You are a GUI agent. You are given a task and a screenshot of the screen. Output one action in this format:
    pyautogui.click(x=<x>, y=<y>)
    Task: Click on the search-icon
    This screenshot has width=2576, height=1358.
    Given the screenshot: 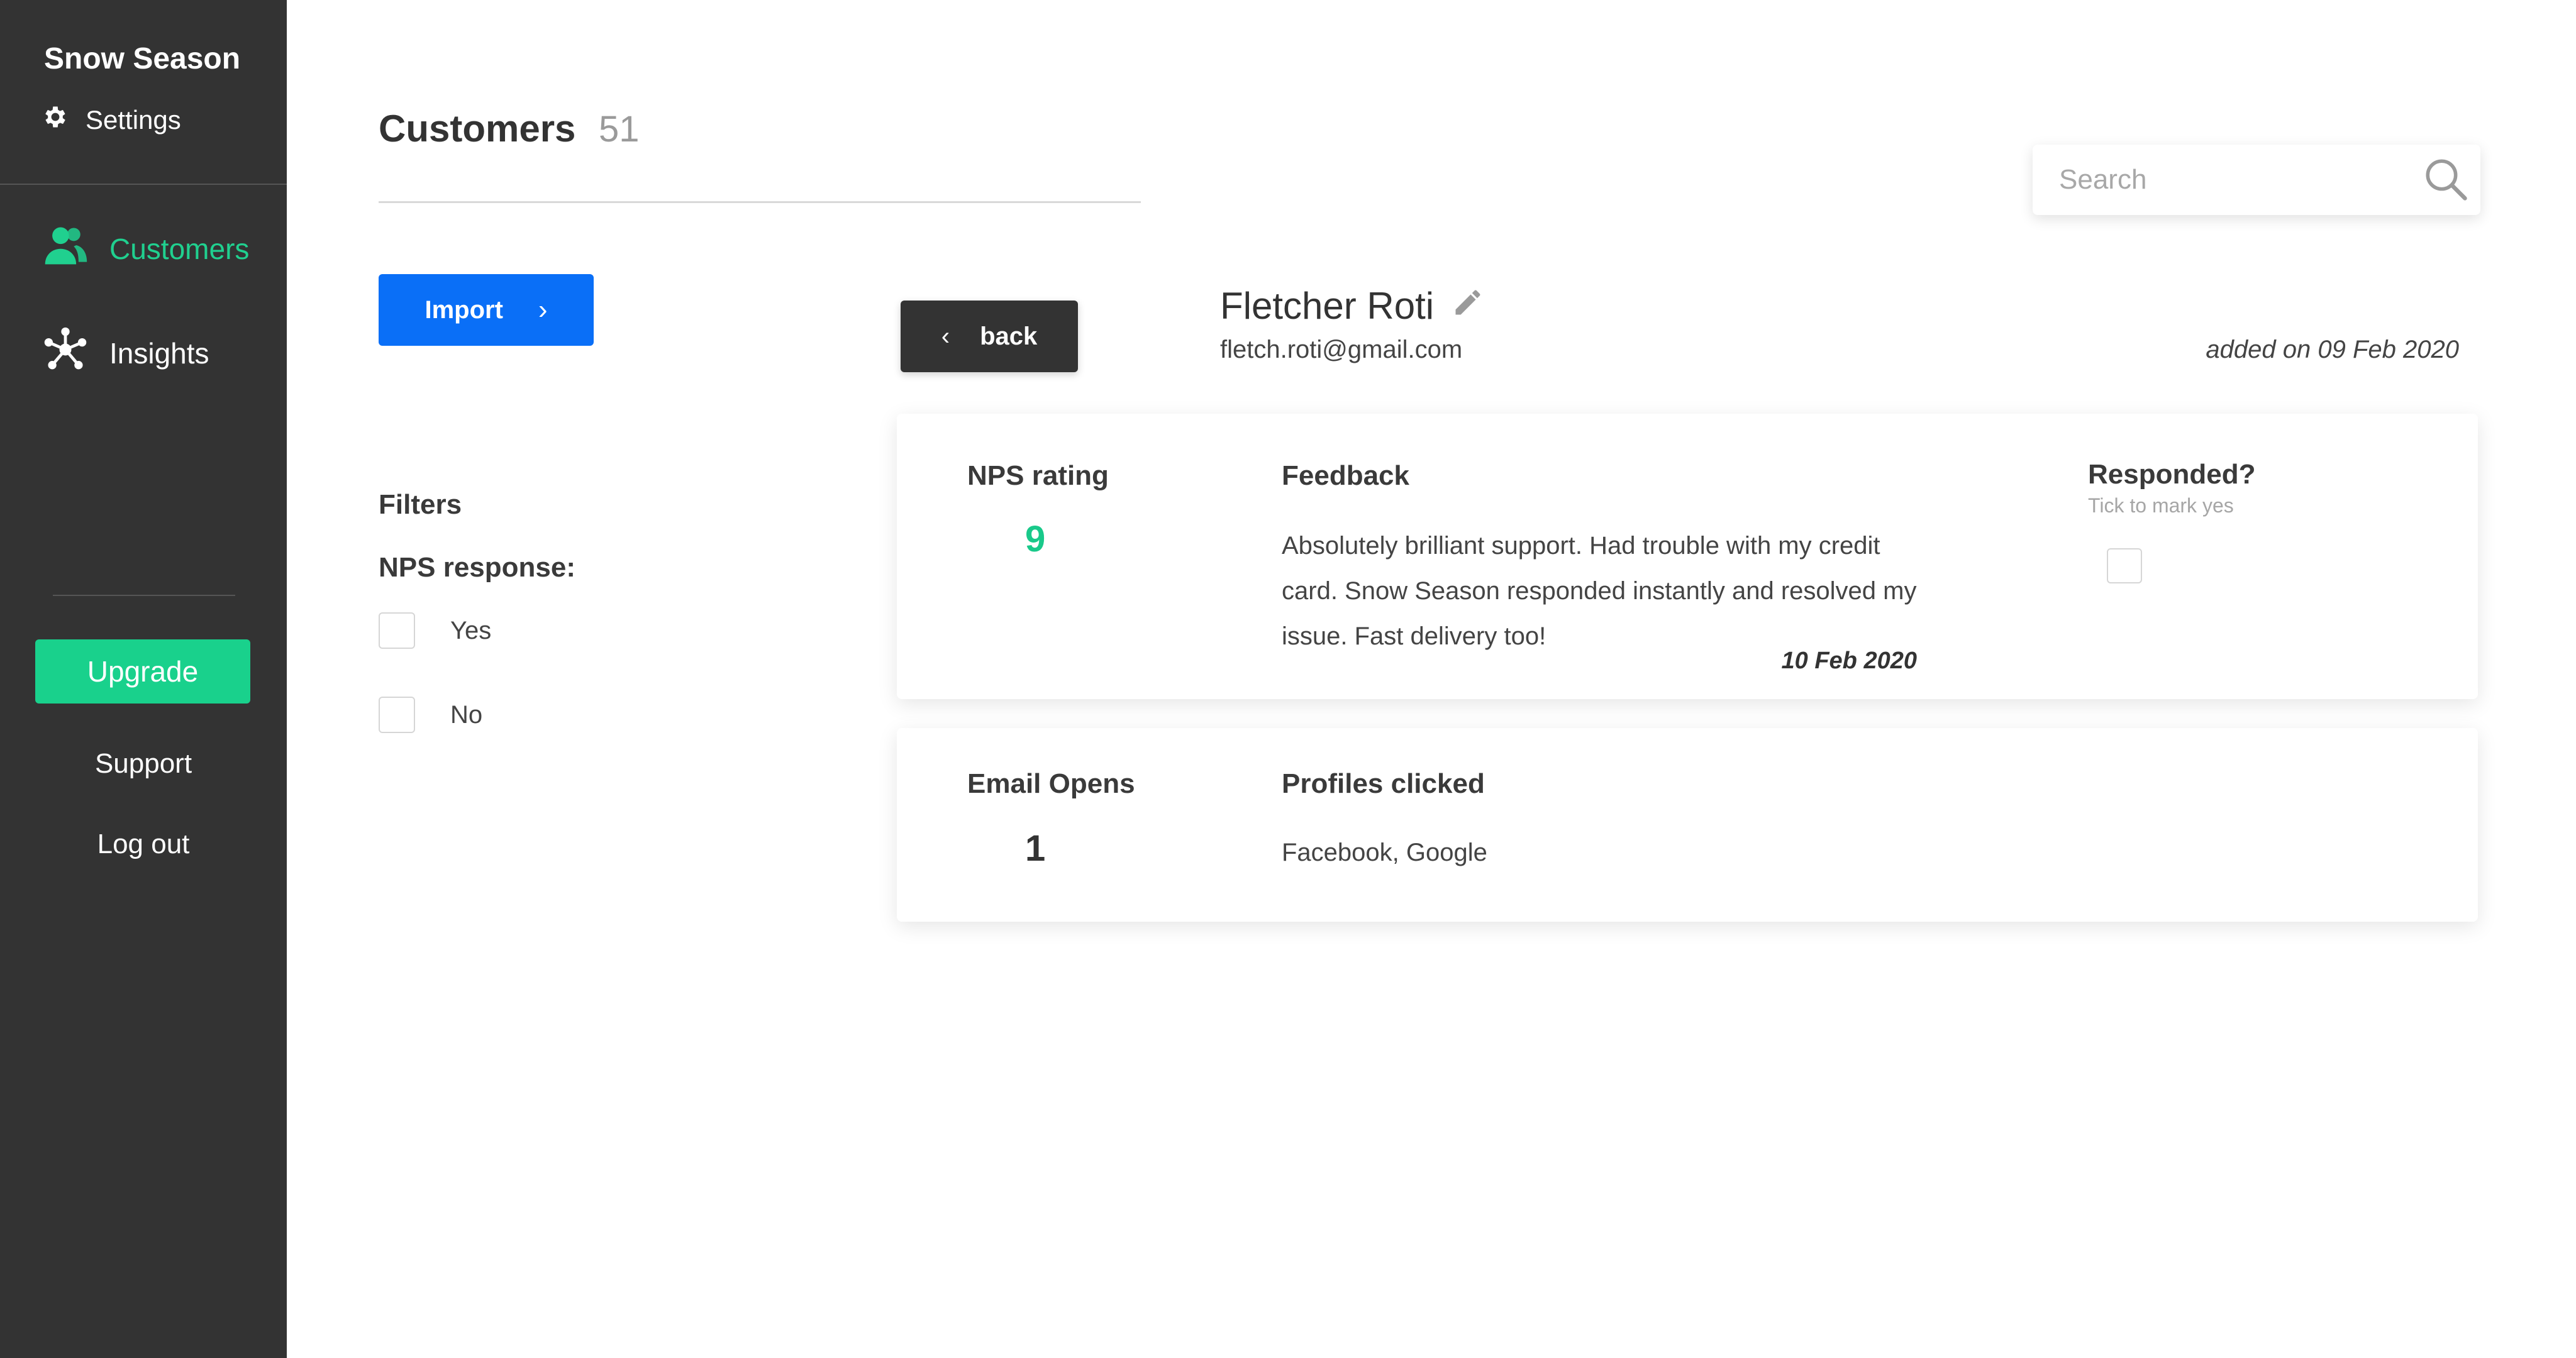 What is the action you would take?
    pyautogui.click(x=2445, y=180)
    